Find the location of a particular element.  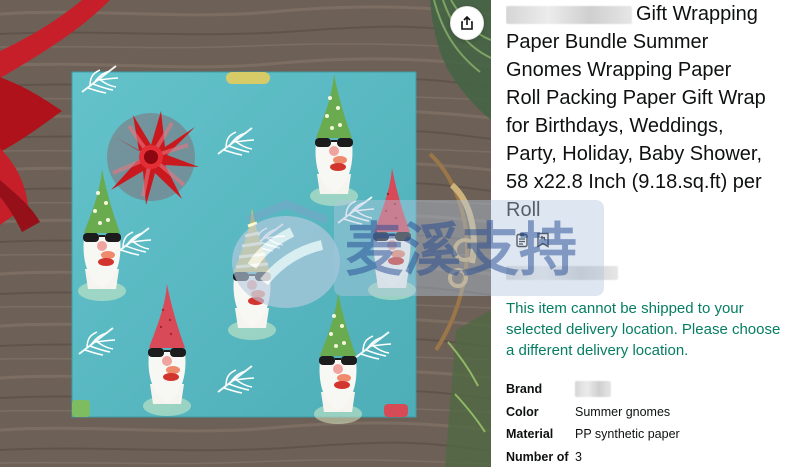

spec-value-material: PP synthetic paper is located at coordinates (627, 434).